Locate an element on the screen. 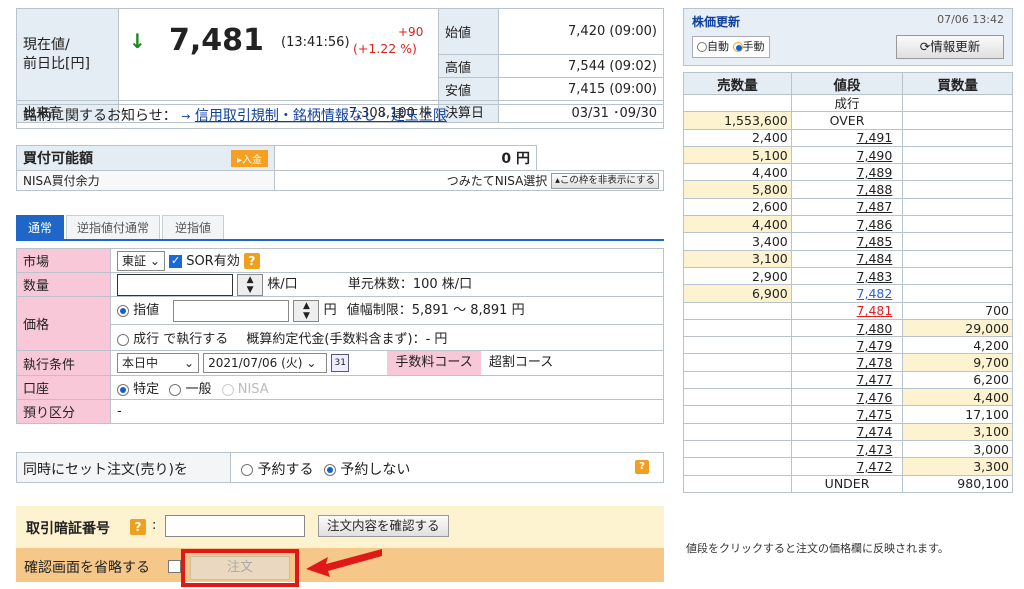 This screenshot has width=1024, height=589. table-row: 7,472 3,300 is located at coordinates (848, 466).